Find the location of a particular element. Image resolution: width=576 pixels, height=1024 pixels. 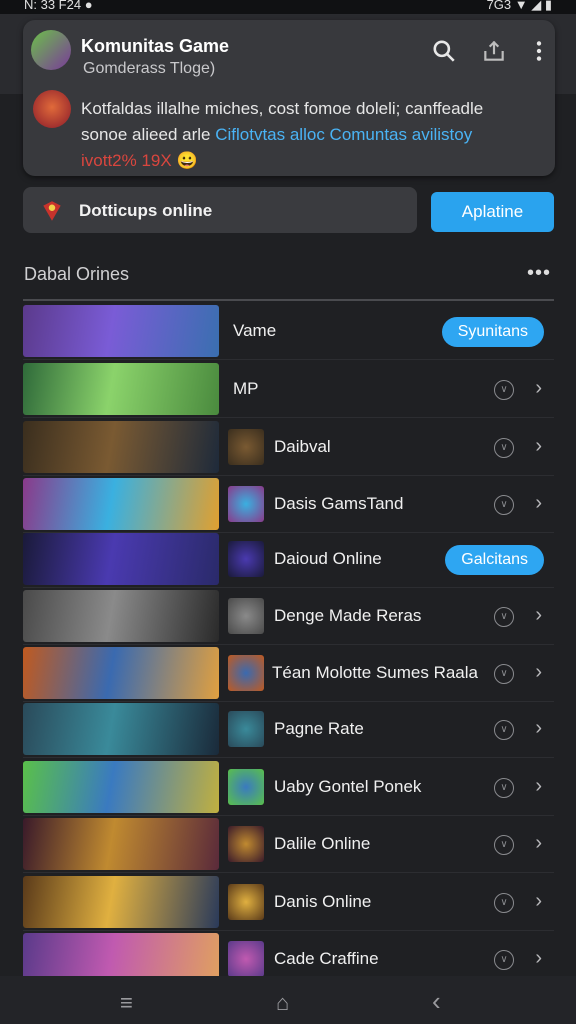

recents-icon: ≡ is located at coordinates (126, 1003).